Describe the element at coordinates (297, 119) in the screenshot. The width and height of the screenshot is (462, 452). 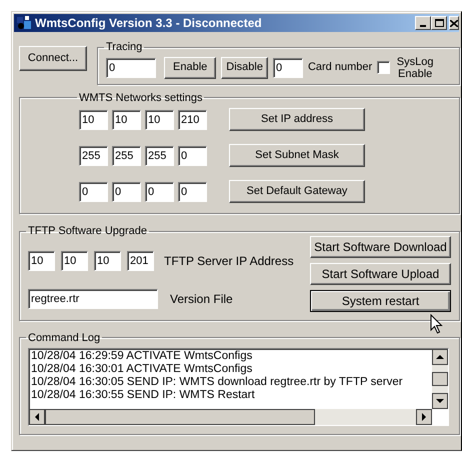
I see `set-button: Set IP address` at that location.